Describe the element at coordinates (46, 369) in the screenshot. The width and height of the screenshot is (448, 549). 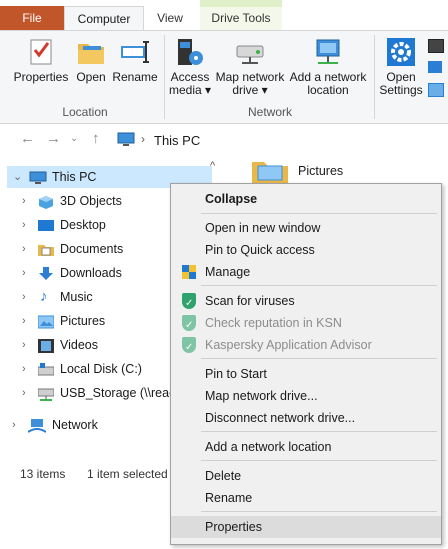
I see `disk-icon` at that location.